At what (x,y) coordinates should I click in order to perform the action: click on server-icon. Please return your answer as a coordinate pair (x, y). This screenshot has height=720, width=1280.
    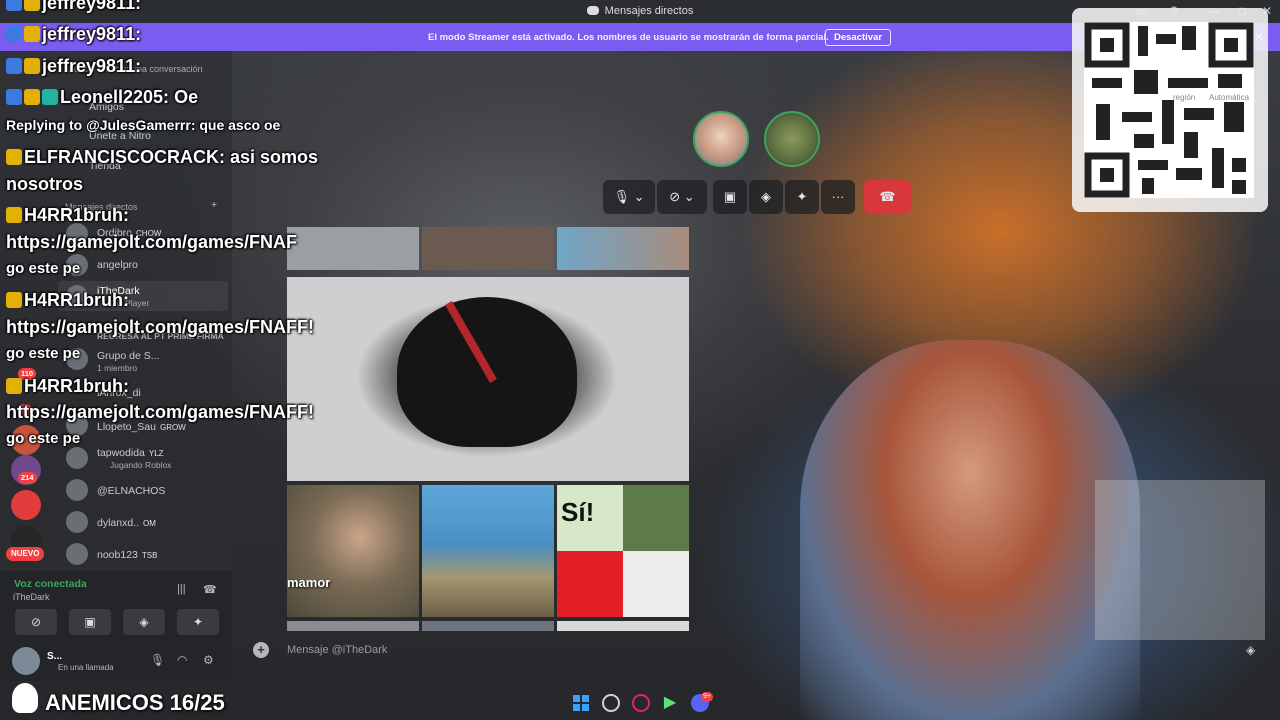
    Looking at the image, I should click on (26, 505).